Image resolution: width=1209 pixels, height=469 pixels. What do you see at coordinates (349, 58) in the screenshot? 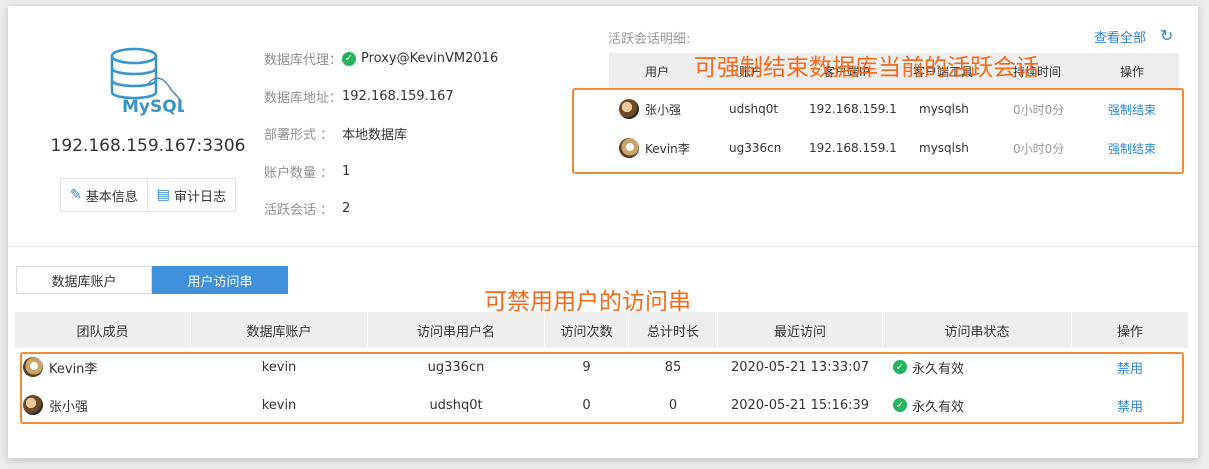
I see `check-icon: ✓` at bounding box center [349, 58].